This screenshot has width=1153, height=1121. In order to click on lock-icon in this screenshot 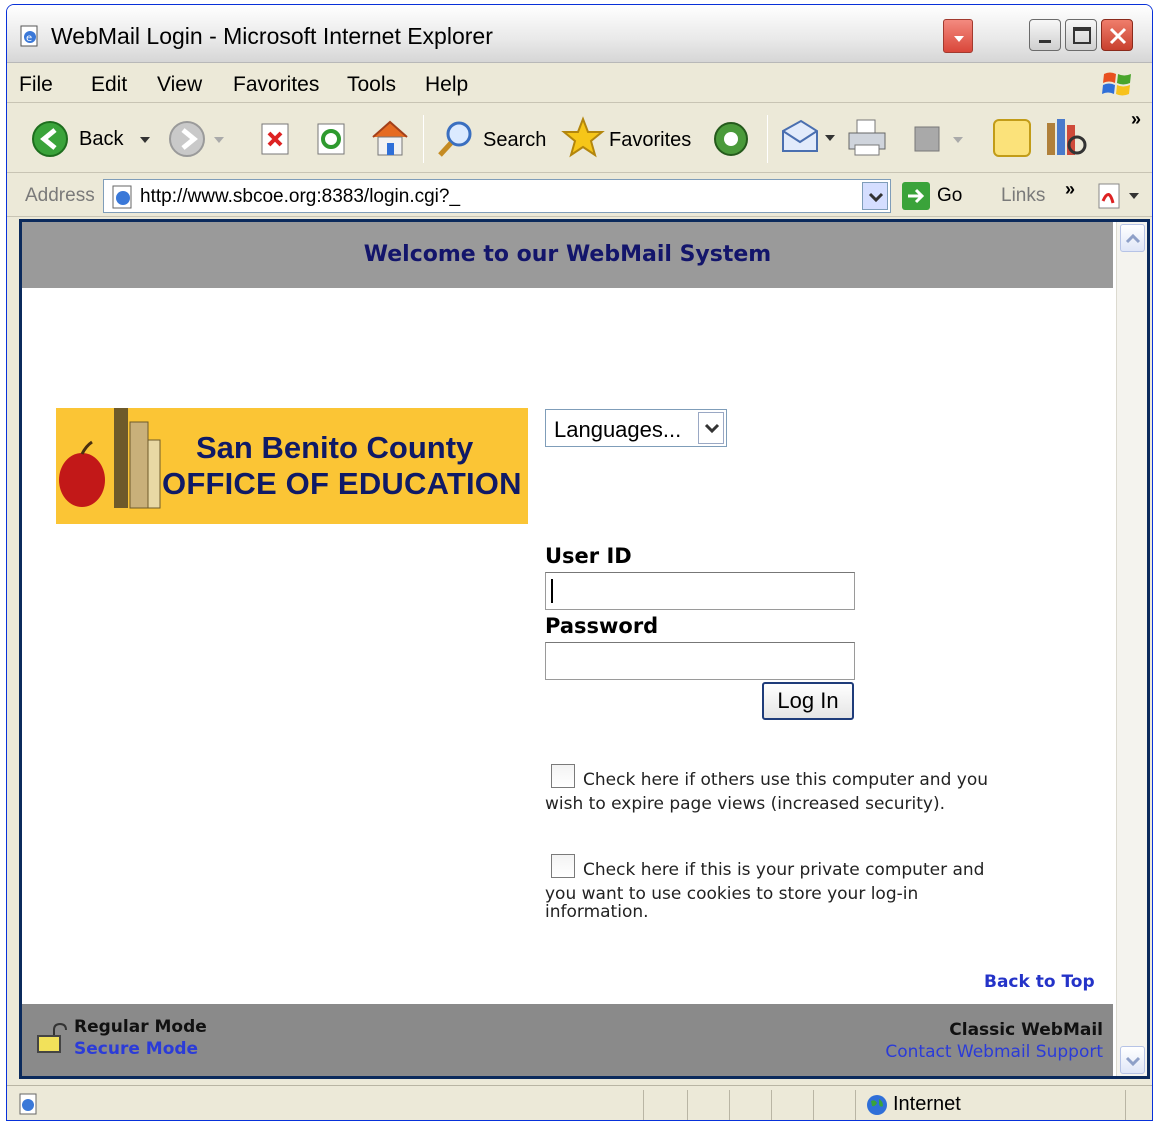, I will do `click(52, 1037)`.